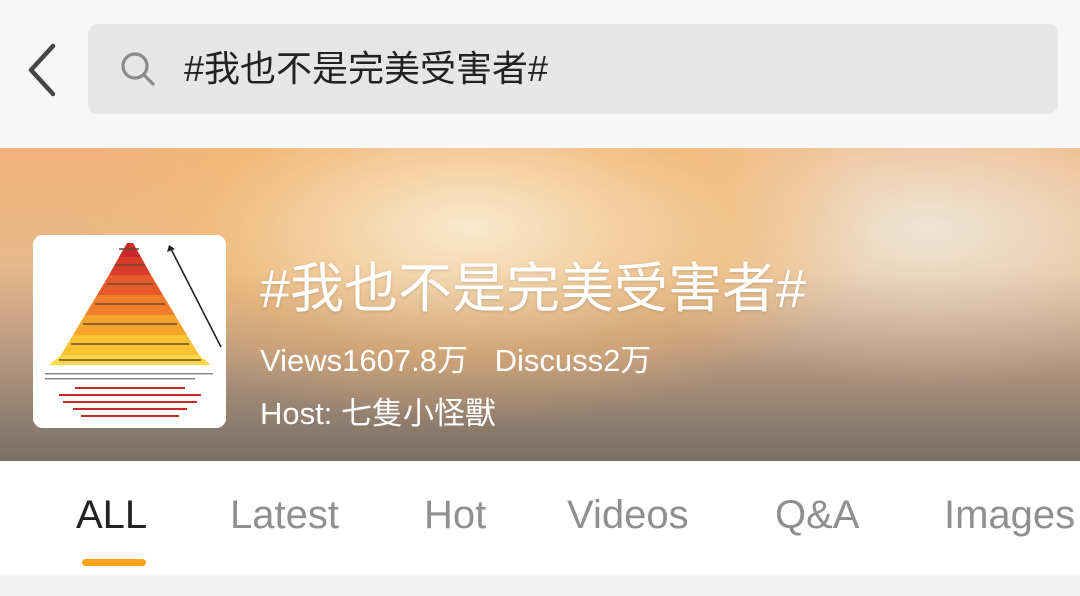  I want to click on topic-host: Host: 七隻小怪獸, so click(378, 410).